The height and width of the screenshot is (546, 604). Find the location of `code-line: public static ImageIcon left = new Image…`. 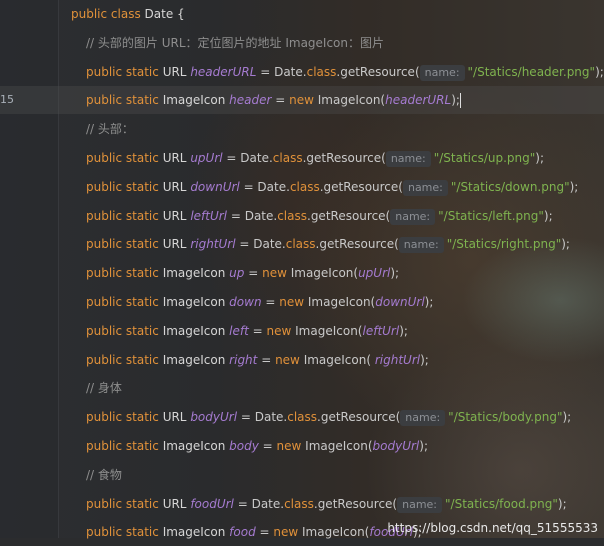

code-line: public static ImageIcon left = new Image… is located at coordinates (302, 331).